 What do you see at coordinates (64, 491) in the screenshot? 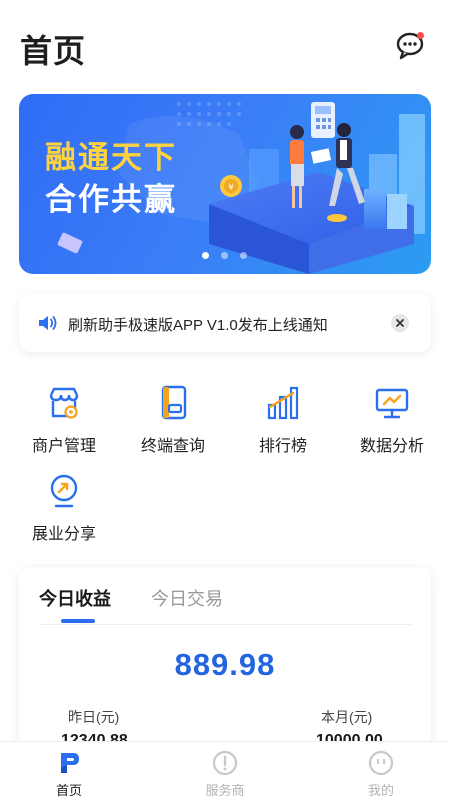
I see `share-badge-icon` at bounding box center [64, 491].